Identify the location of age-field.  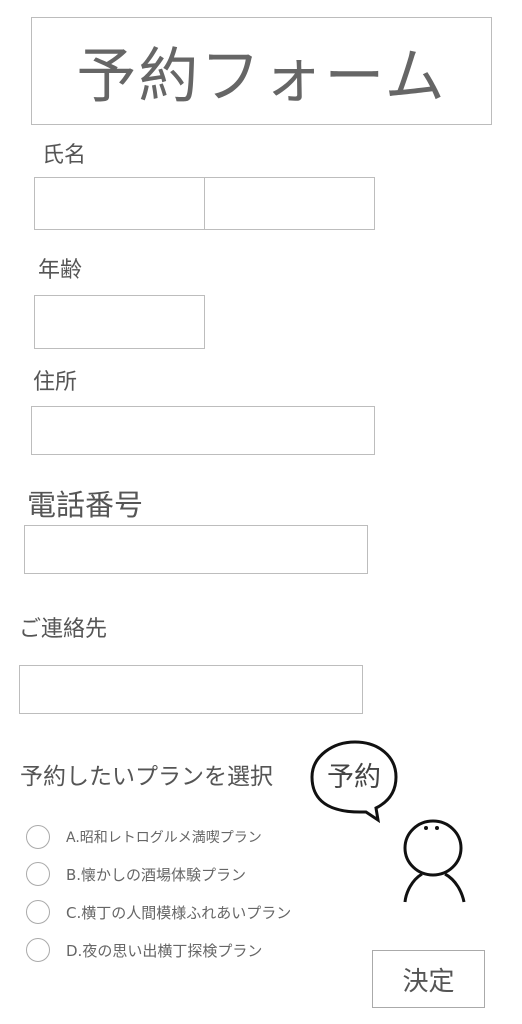
(119, 322).